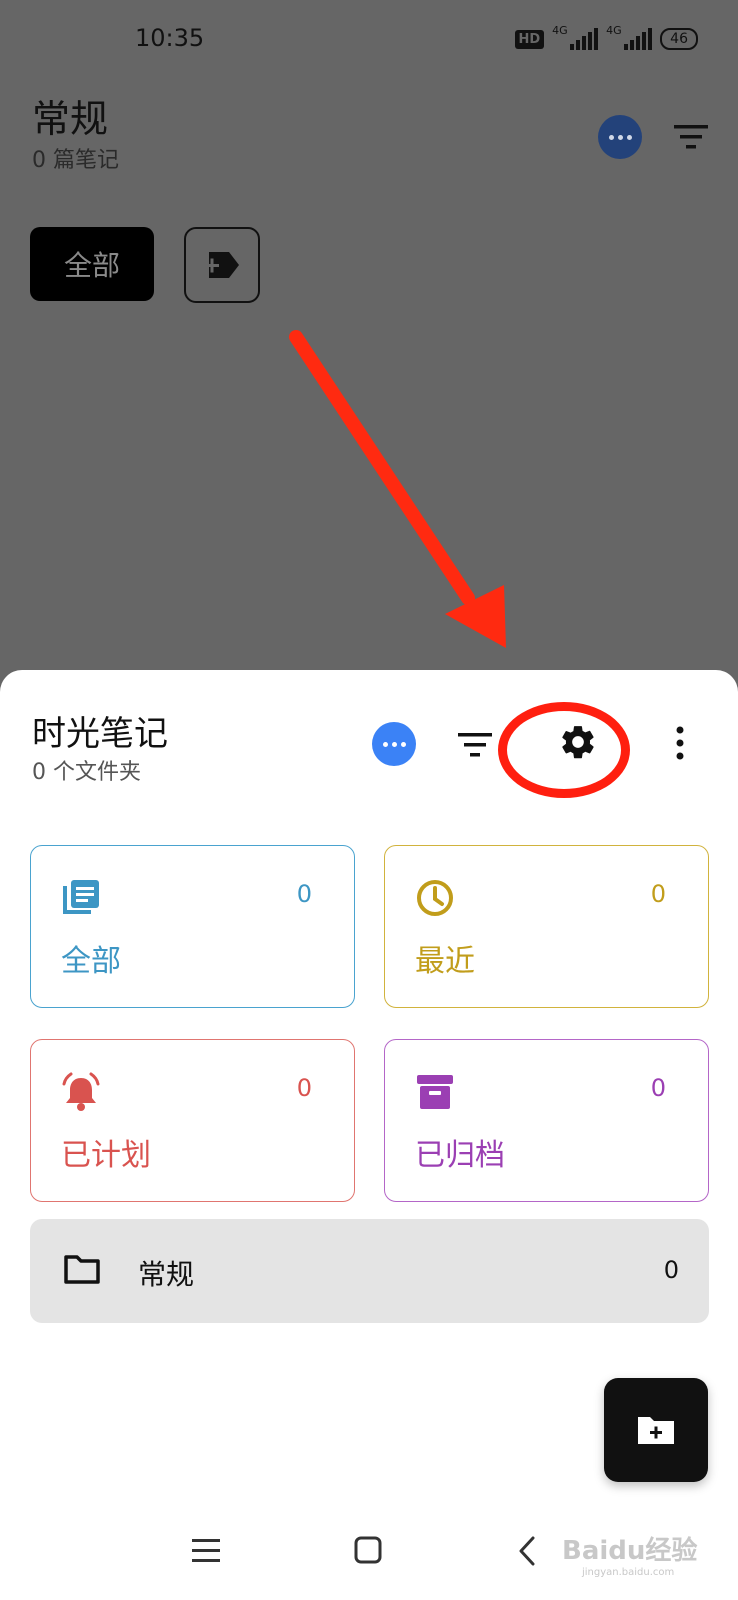  Describe the element at coordinates (166, 1274) in the screenshot. I see `folder-label: 常规` at that location.